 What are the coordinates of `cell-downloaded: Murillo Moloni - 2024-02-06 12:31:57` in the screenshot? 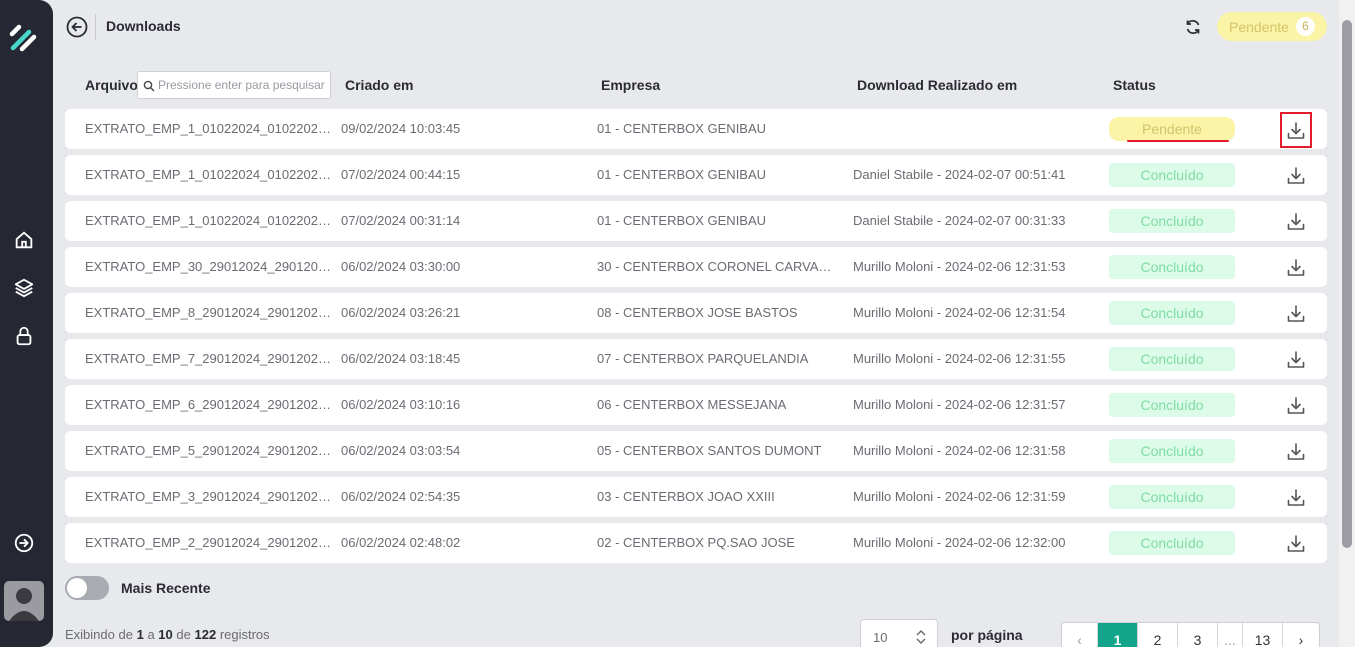 It's located at (959, 404).